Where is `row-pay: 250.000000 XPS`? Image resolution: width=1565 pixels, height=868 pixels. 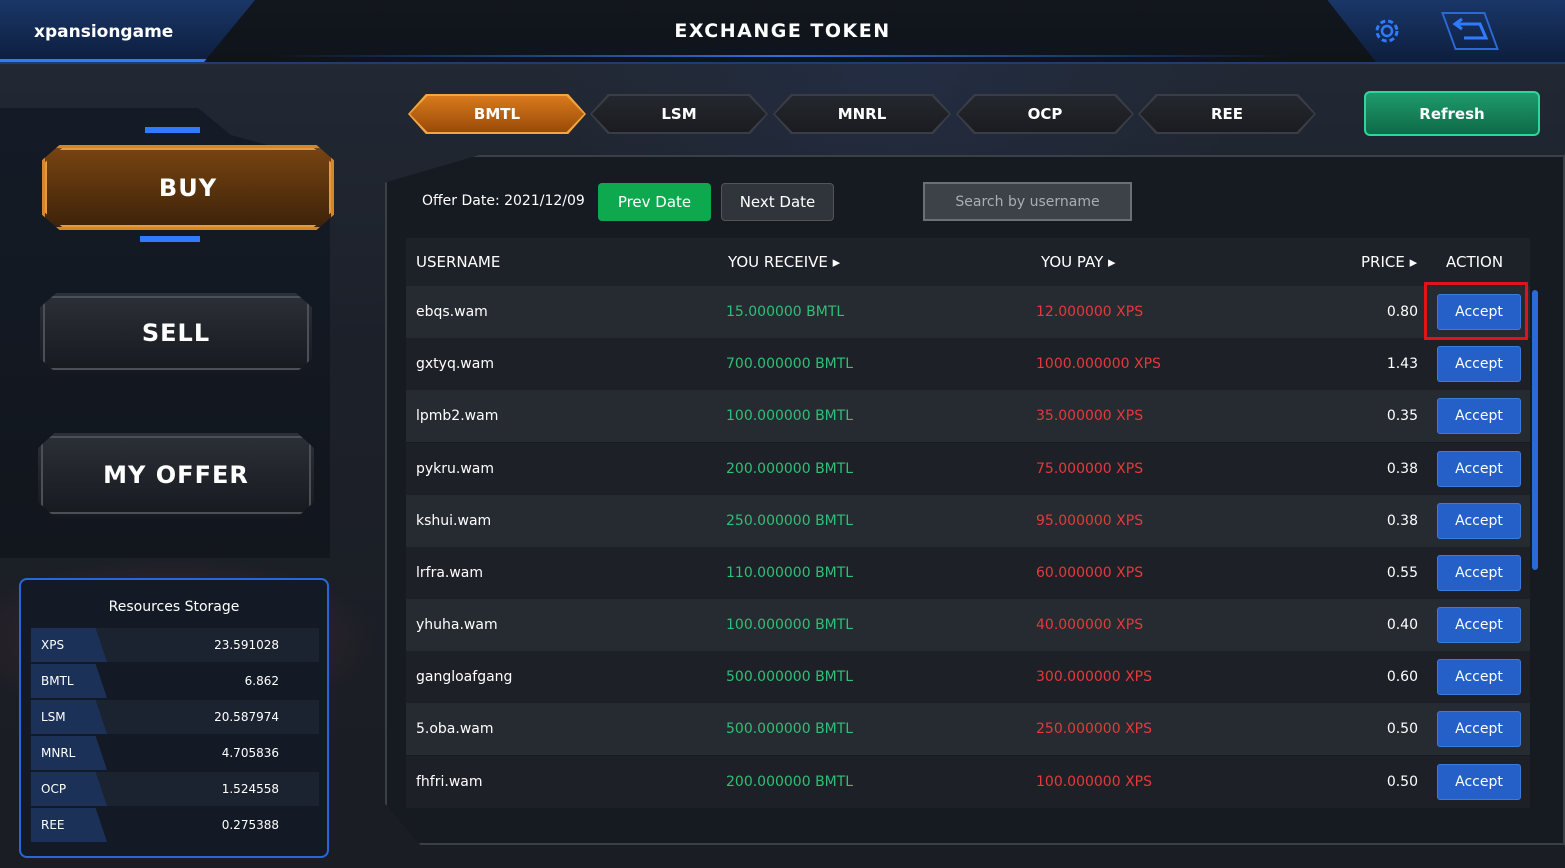
row-pay: 250.000000 XPS is located at coordinates (1094, 729).